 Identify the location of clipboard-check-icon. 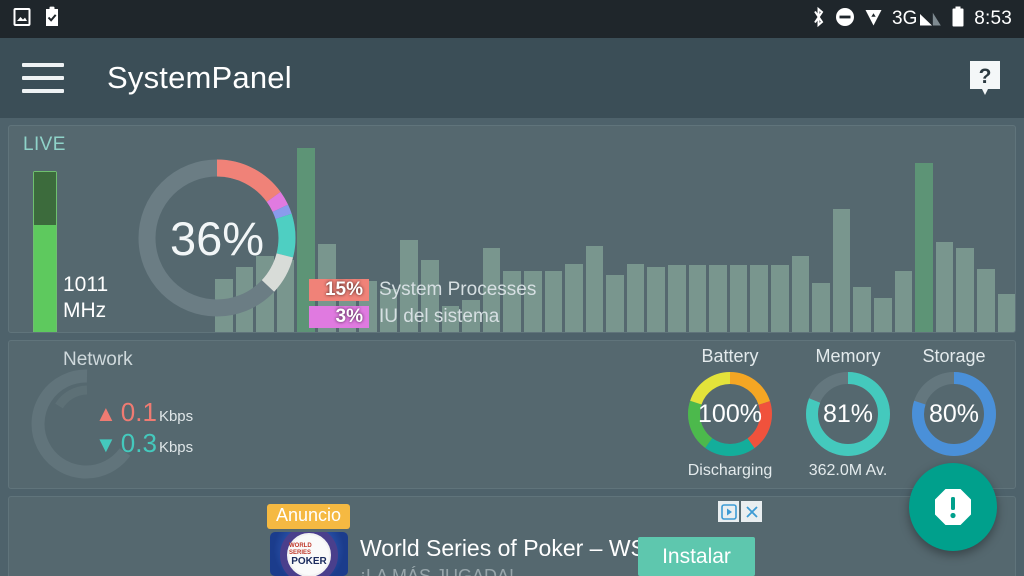
(52, 19).